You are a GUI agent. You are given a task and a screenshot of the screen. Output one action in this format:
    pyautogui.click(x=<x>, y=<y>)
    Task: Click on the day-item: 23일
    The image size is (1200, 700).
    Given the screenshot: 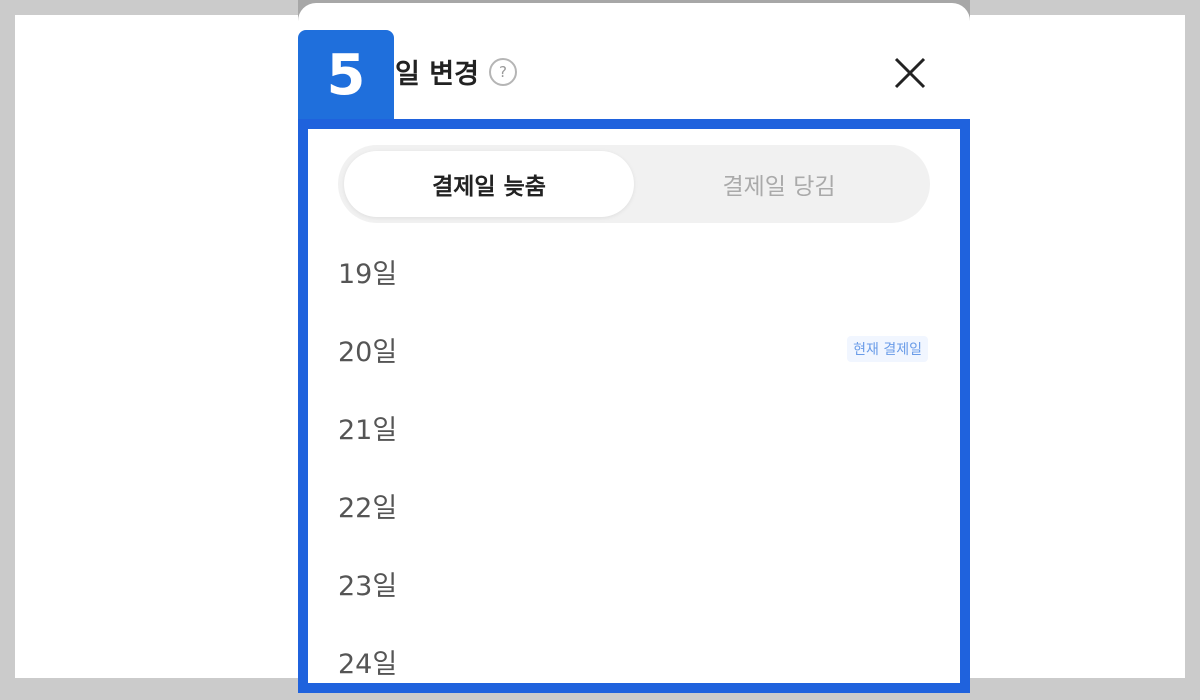 What is the action you would take?
    pyautogui.click(x=634, y=583)
    